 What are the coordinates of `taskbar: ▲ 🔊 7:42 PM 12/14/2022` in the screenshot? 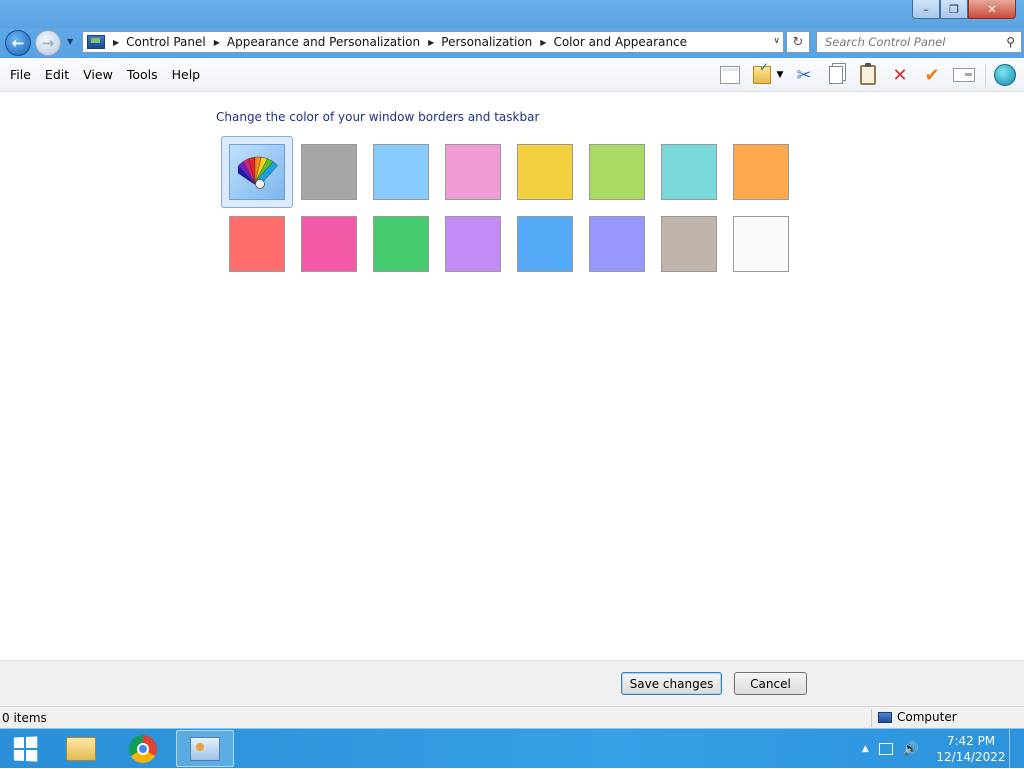 It's located at (512, 748).